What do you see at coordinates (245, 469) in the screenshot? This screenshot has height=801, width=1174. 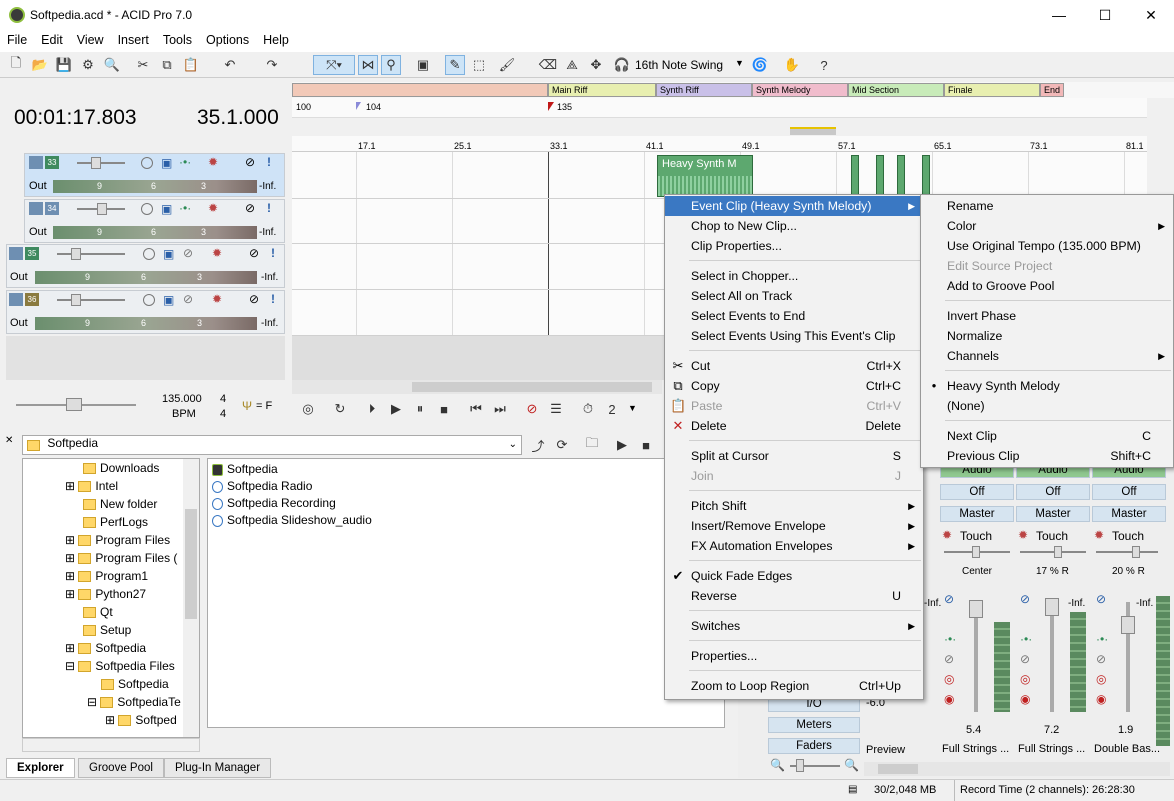 I see `file-item: Softpedia` at bounding box center [245, 469].